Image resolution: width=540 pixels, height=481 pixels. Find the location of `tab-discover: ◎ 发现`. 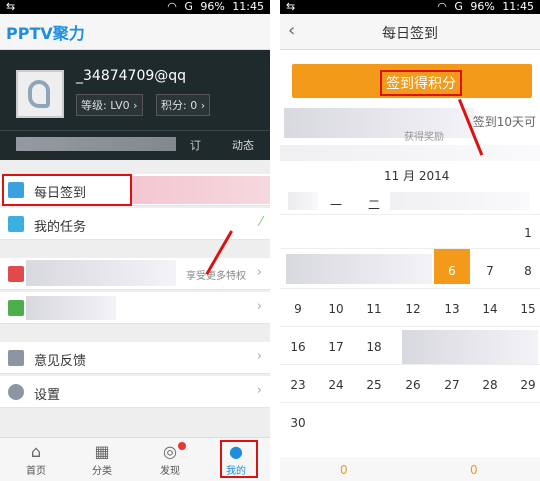

tab-discover: ◎ 发现 is located at coordinates (170, 459).